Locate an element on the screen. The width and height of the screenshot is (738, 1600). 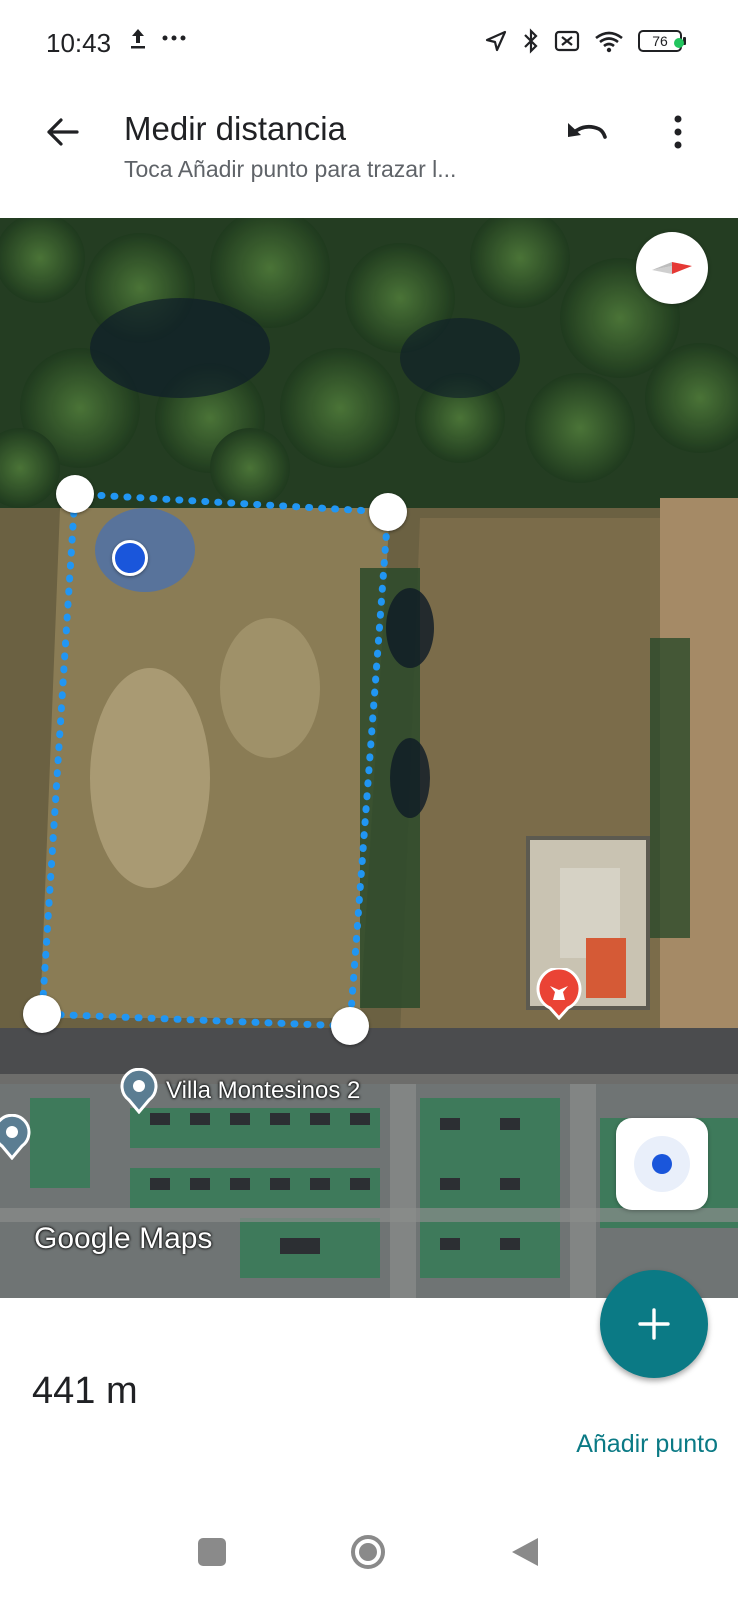
page-title: Medir distancia is located at coordinates (235, 128).